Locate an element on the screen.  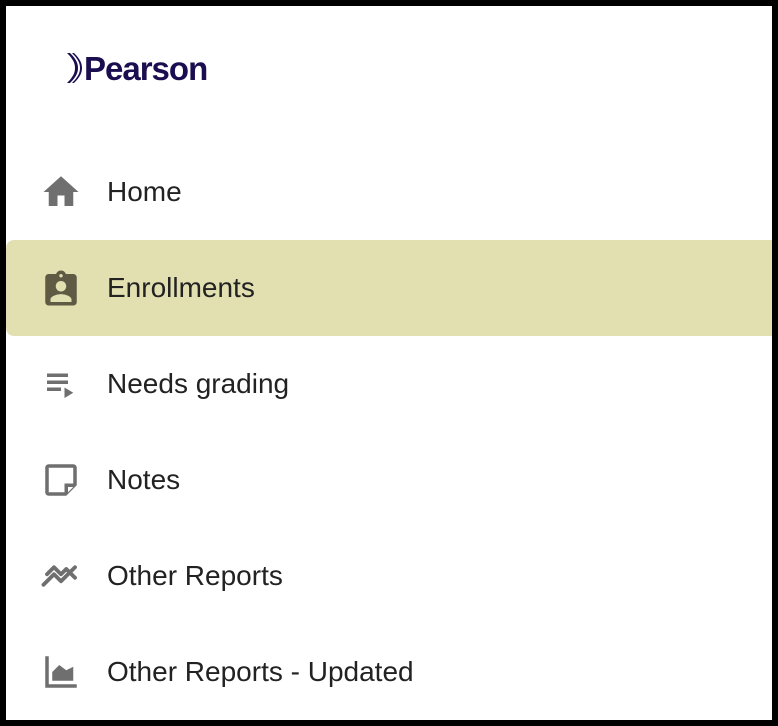
sidebar-item-label: Enrollments is located at coordinates (181, 287).